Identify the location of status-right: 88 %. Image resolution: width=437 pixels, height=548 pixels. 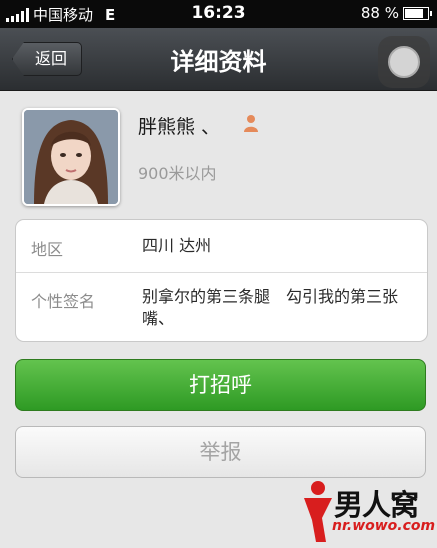
(396, 13).